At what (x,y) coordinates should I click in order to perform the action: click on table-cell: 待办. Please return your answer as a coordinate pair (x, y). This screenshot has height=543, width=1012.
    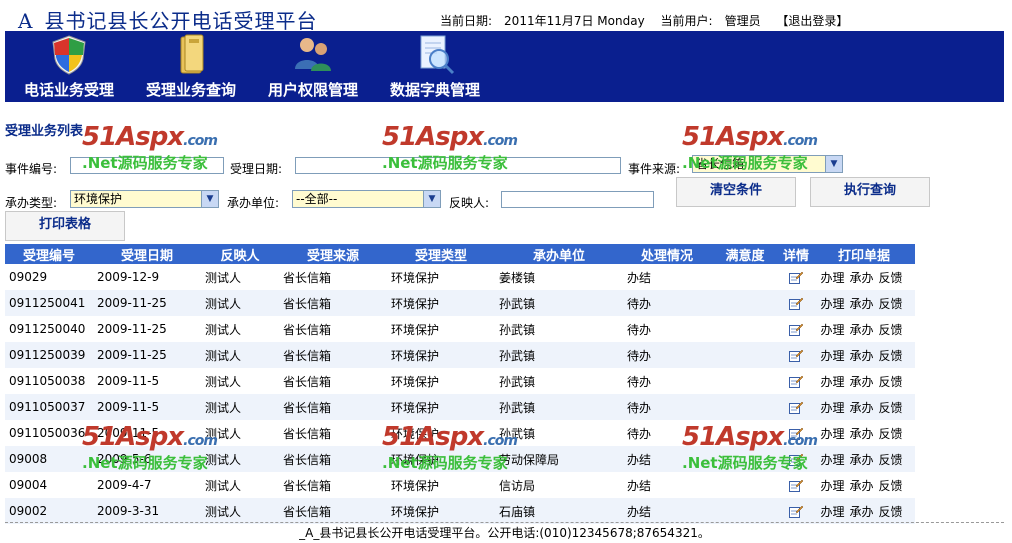
    Looking at the image, I should click on (667, 407).